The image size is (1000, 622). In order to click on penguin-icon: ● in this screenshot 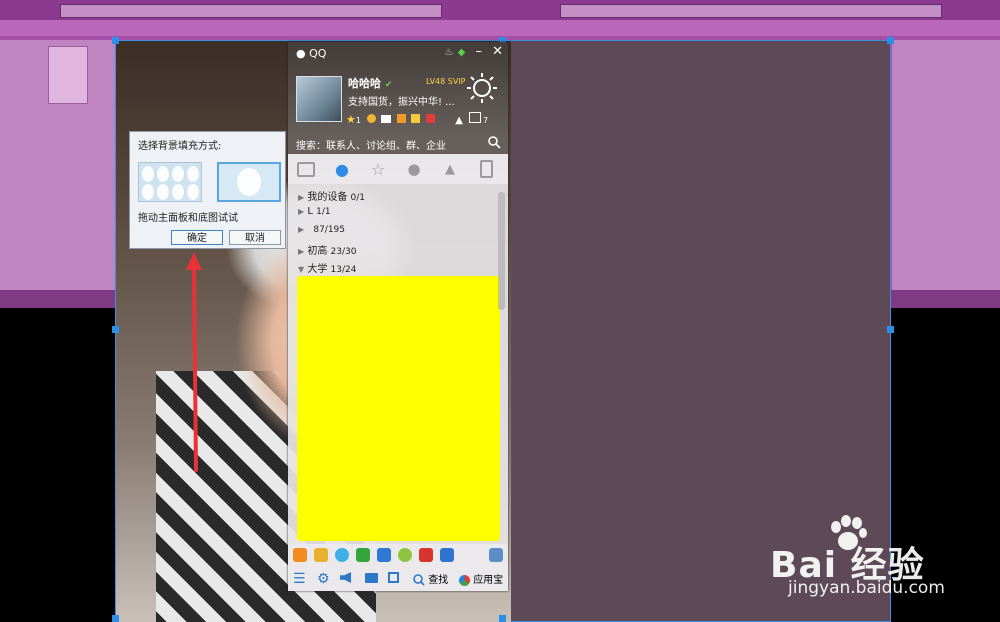, I will do `click(301, 53)`.